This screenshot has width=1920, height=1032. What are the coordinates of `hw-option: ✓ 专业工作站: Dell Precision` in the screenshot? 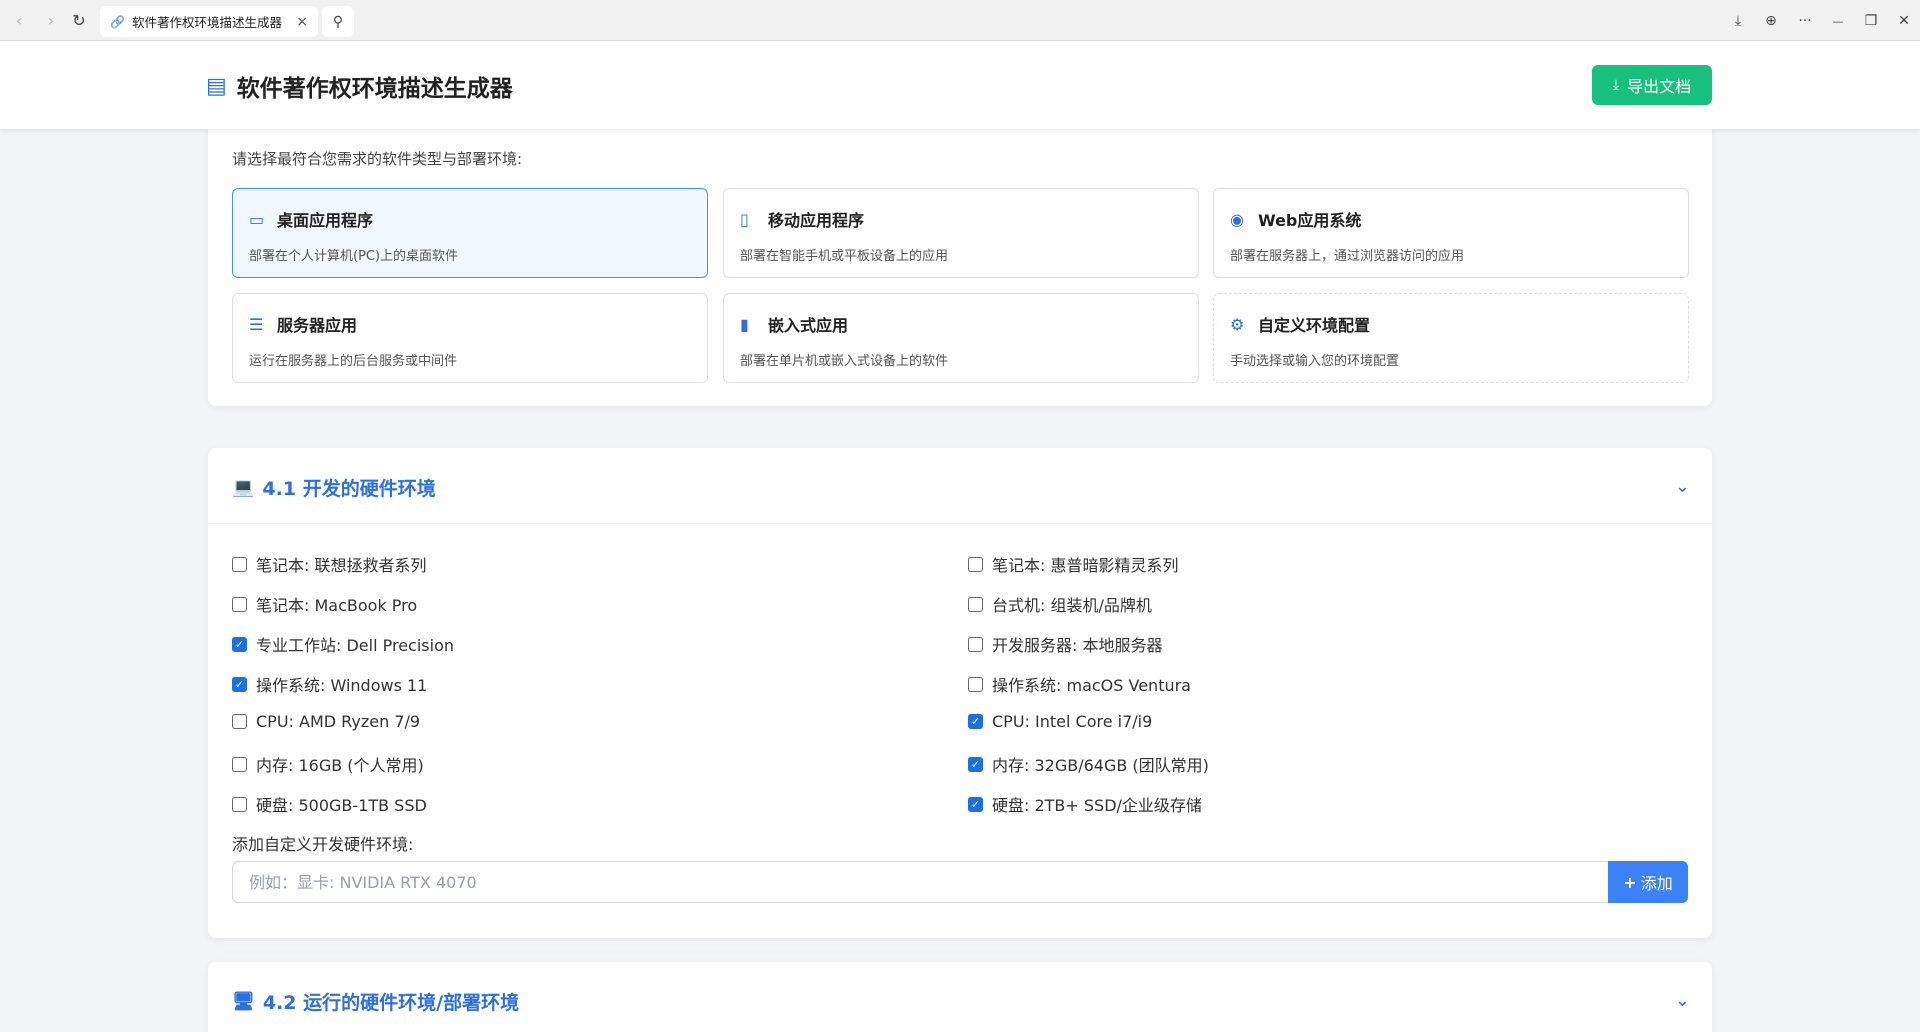 It's located at (343, 644).